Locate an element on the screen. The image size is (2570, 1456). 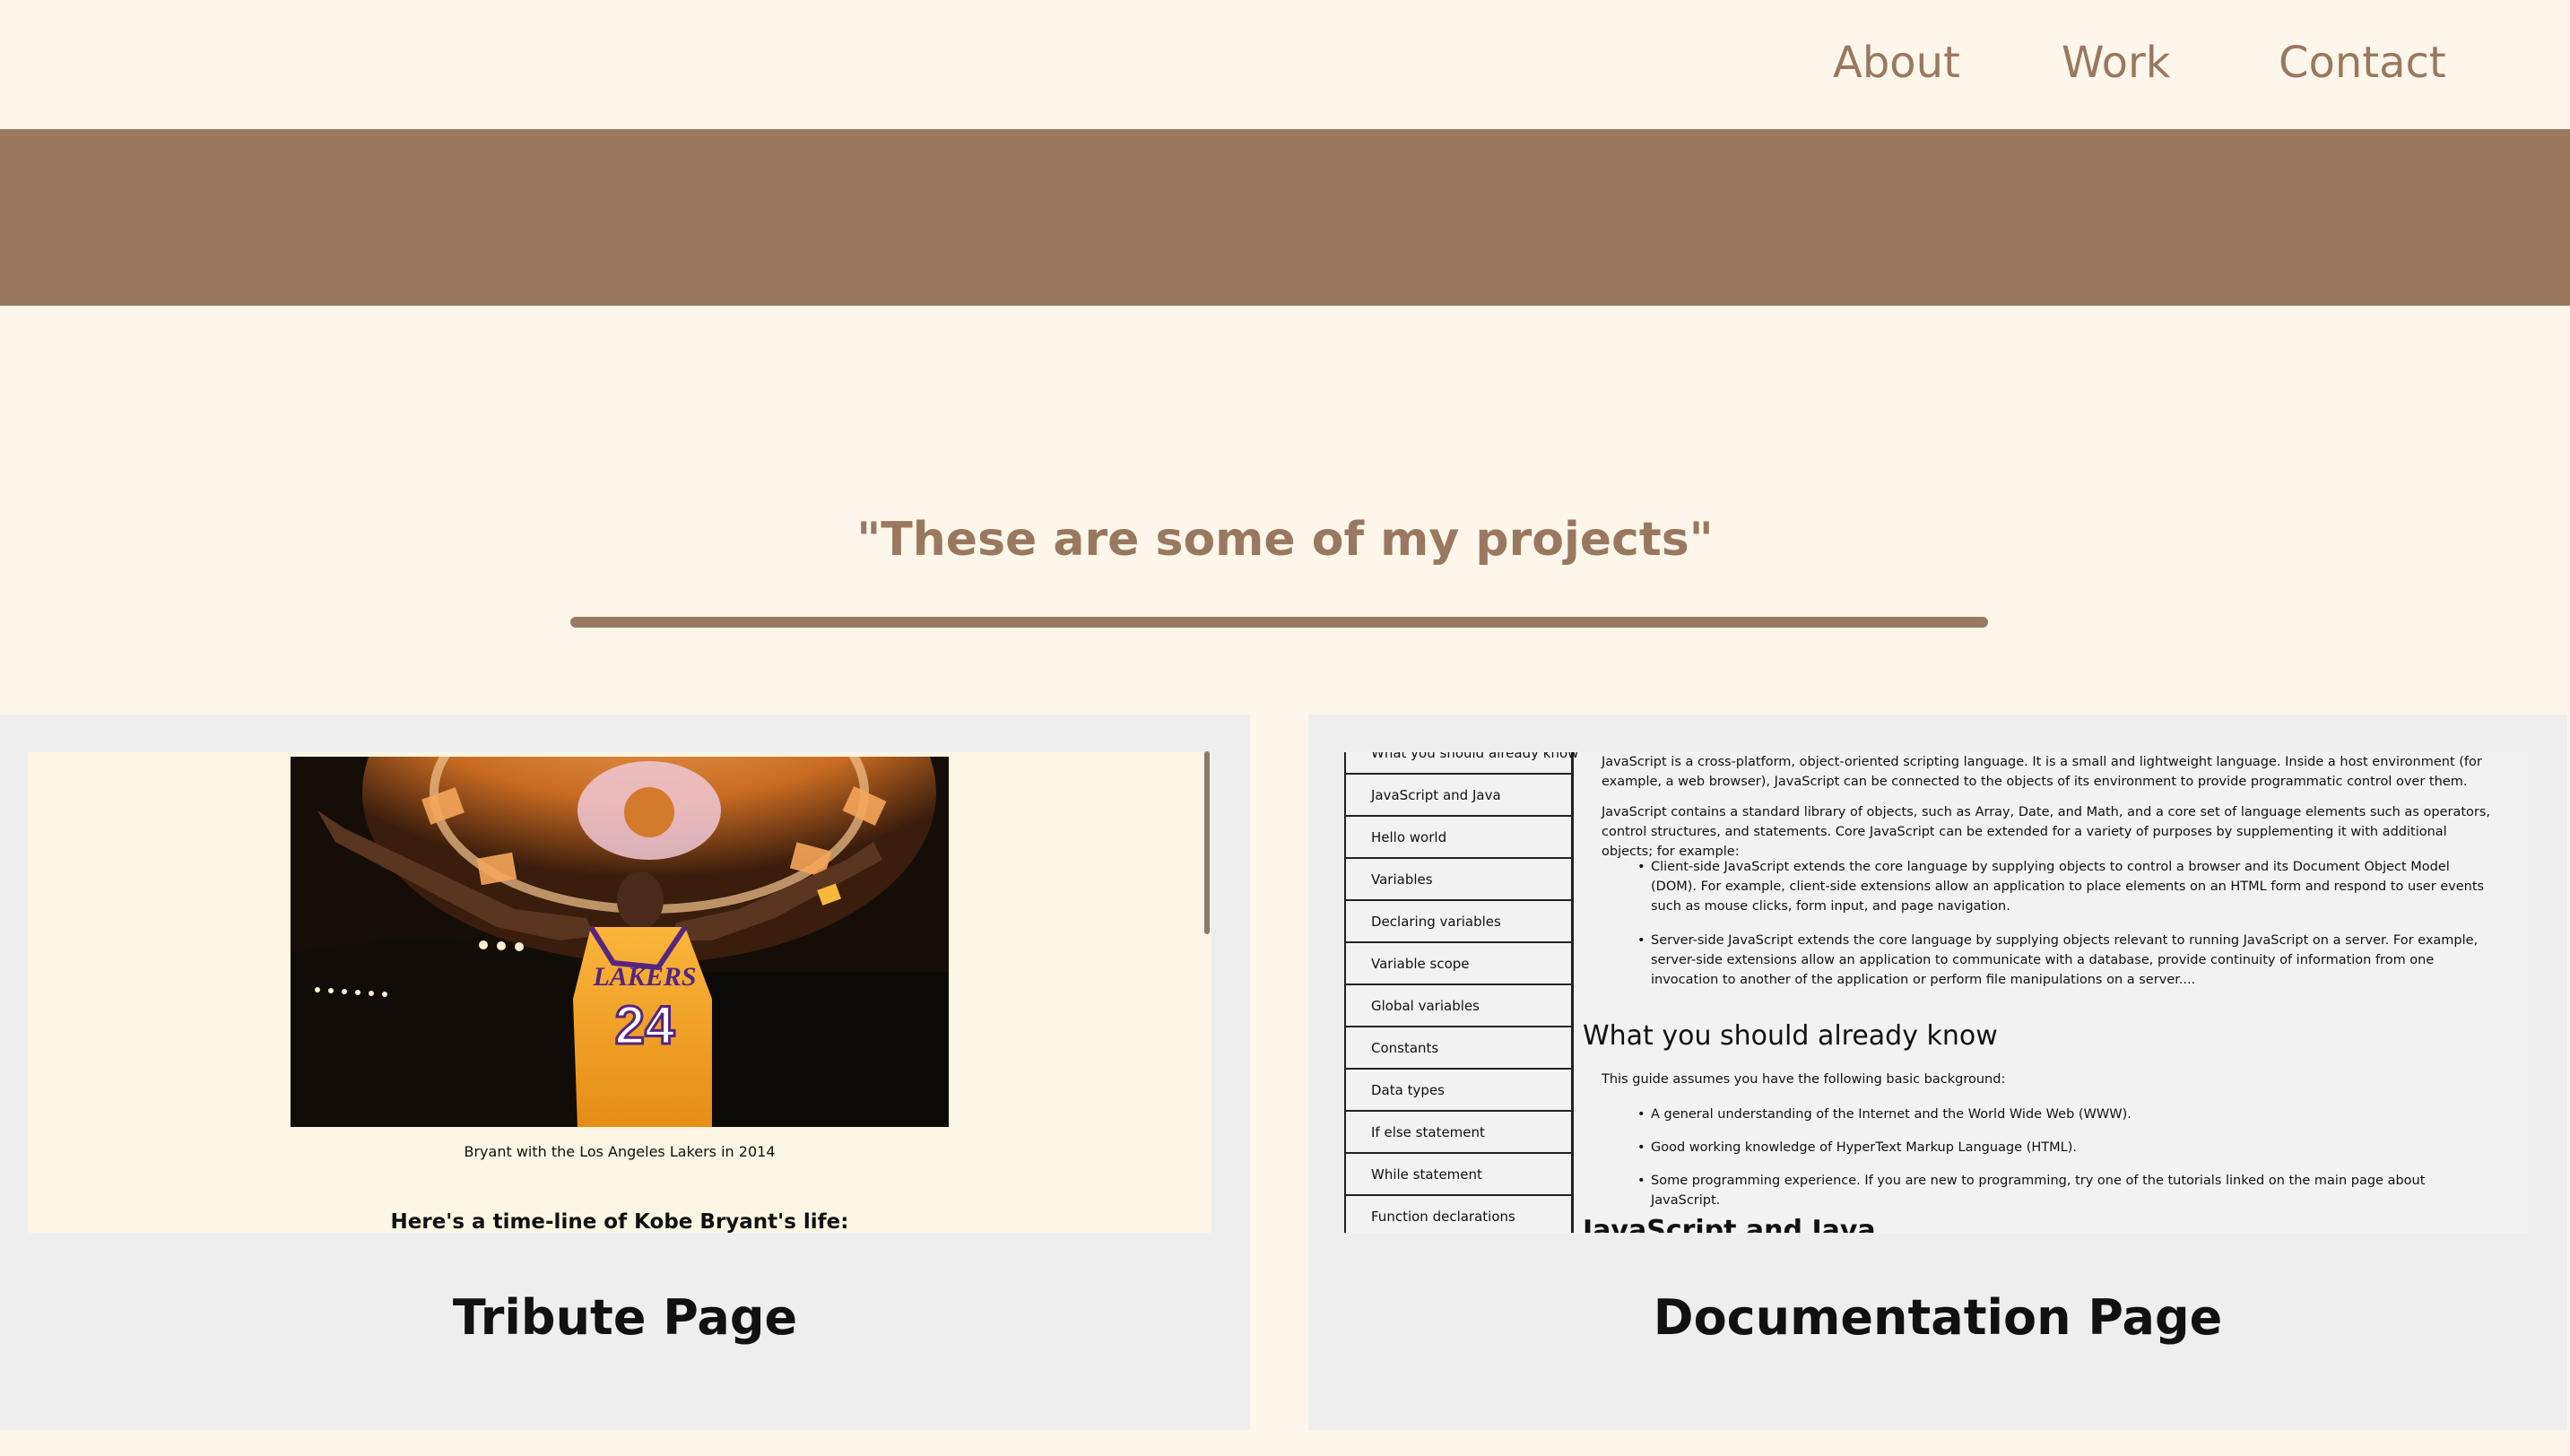
doc-section-heading: What you should already know is located at coordinates (1791, 1036).